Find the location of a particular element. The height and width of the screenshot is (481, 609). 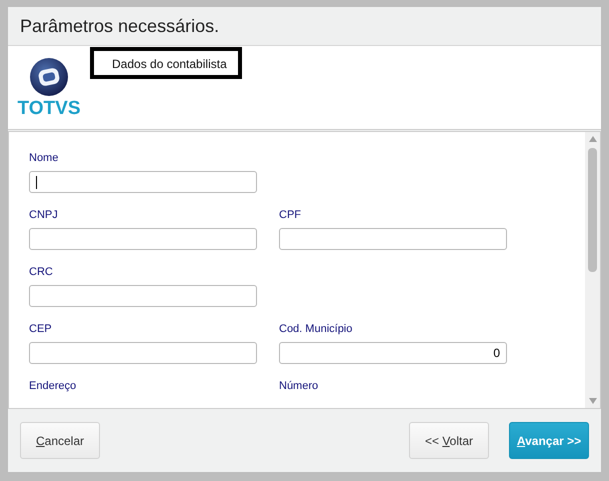

field-label: CRC is located at coordinates (41, 272).